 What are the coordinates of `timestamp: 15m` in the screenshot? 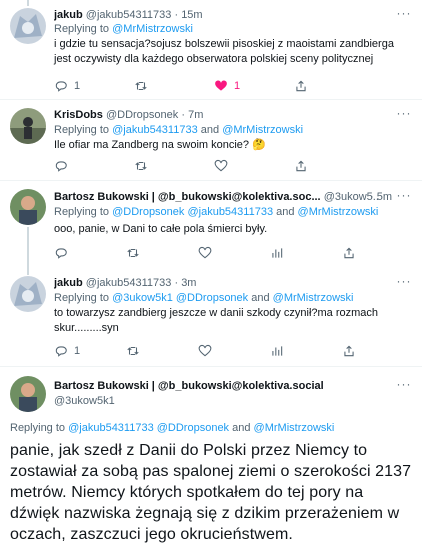 It's located at (191, 15).